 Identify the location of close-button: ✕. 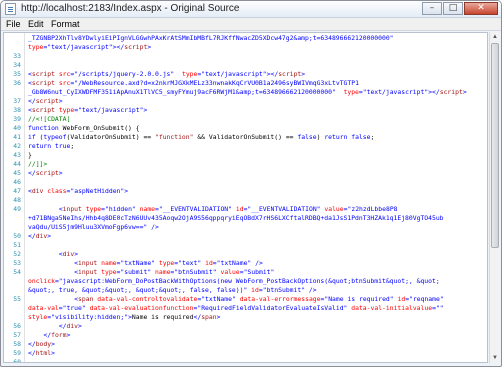
(481, 8).